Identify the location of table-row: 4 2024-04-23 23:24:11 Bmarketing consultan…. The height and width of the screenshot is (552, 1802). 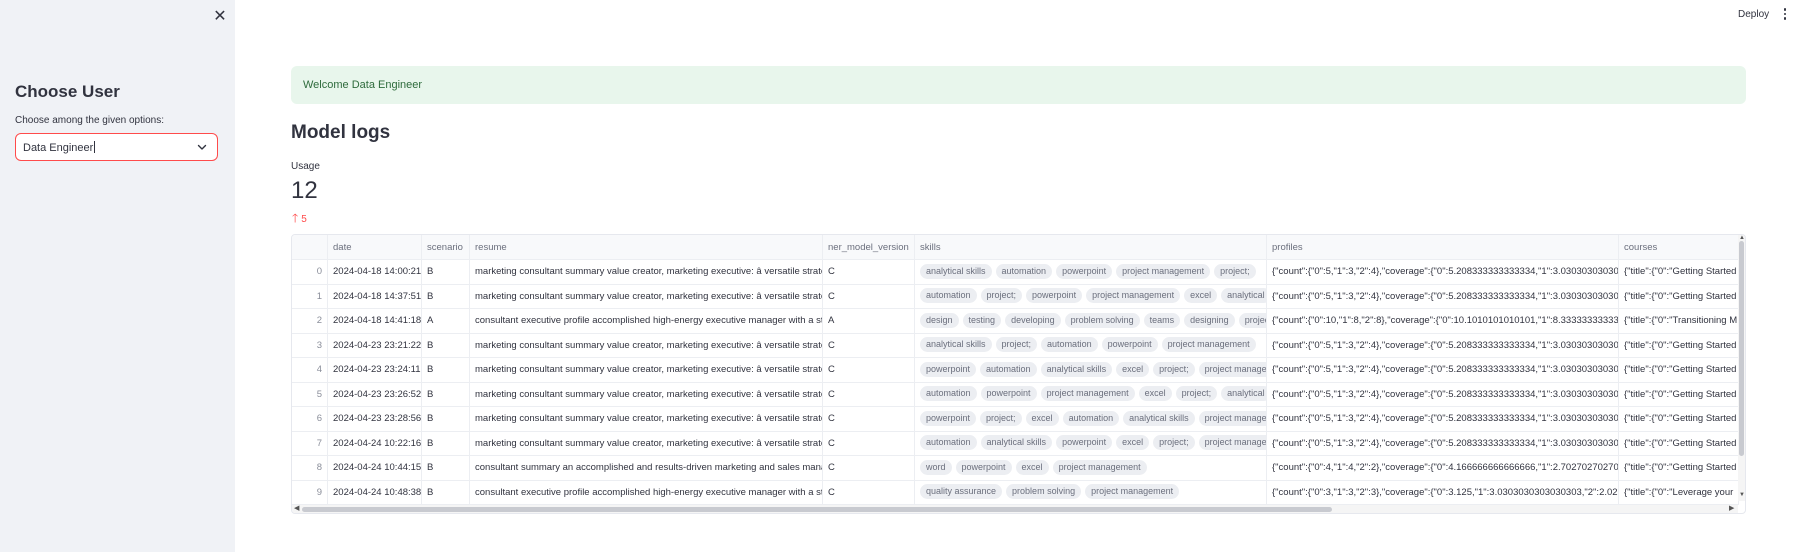
(1015, 370).